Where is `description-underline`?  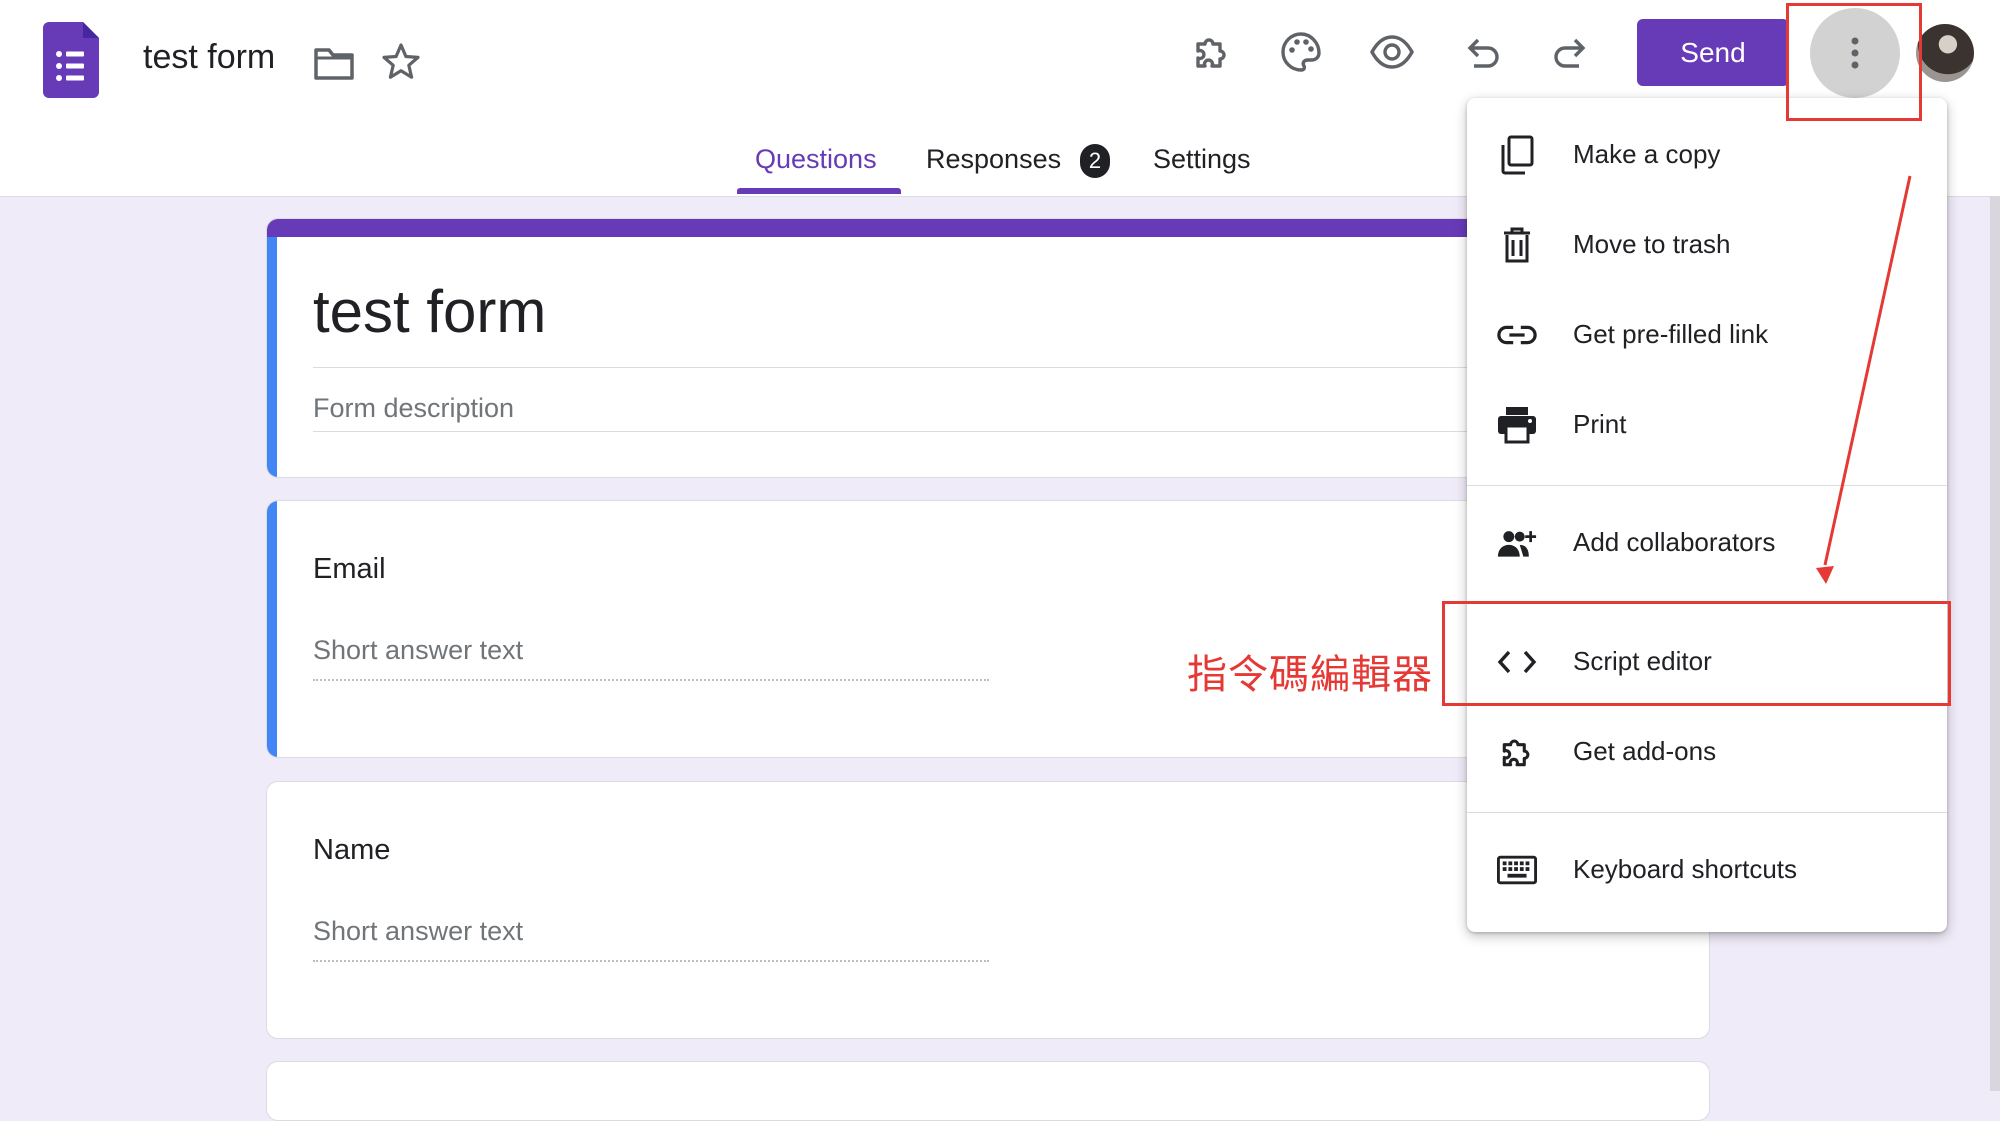 description-underline is located at coordinates (991, 431).